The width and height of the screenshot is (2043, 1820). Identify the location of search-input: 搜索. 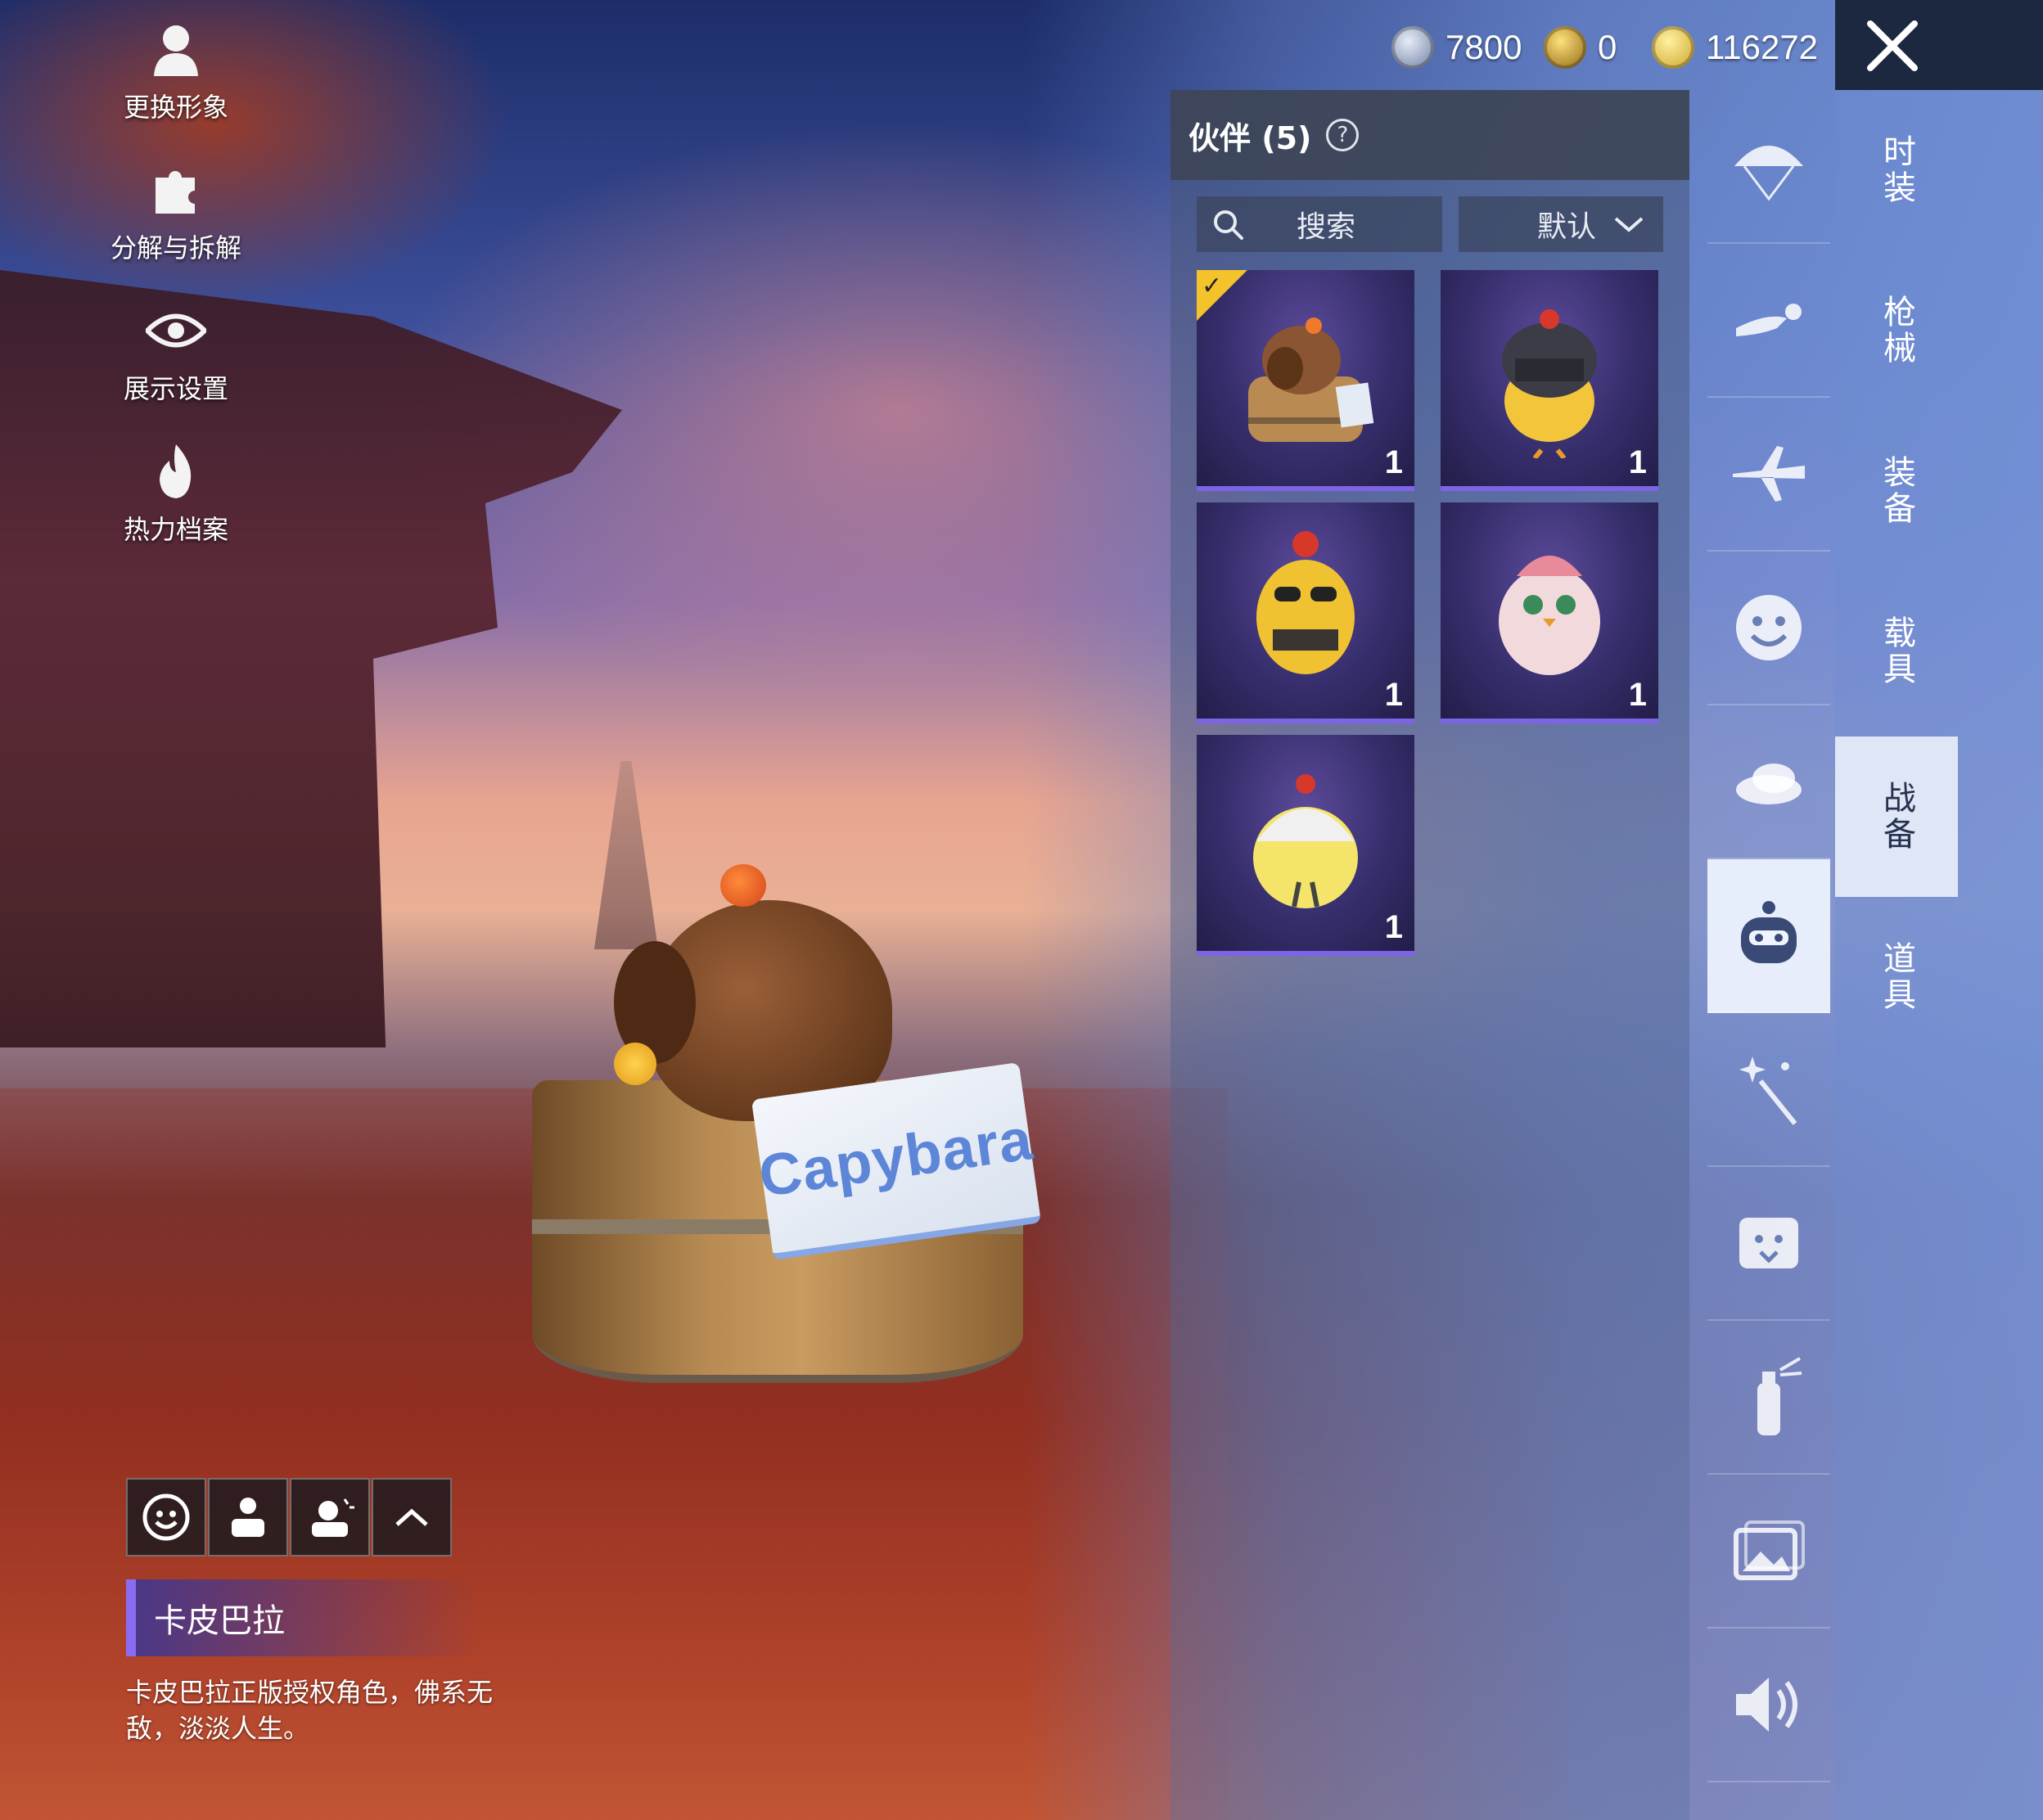
(1319, 224).